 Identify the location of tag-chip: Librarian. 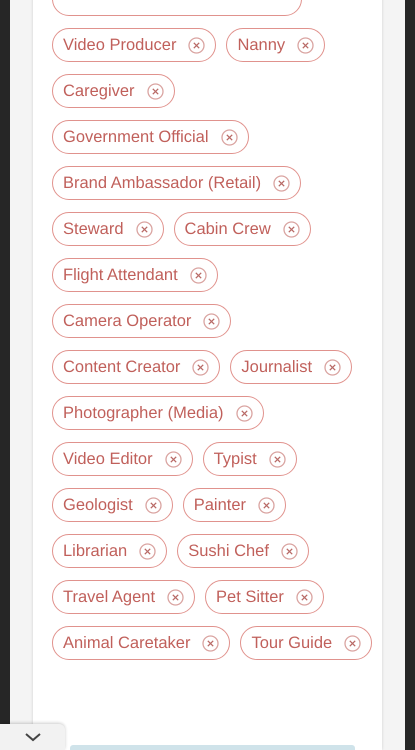
(110, 551).